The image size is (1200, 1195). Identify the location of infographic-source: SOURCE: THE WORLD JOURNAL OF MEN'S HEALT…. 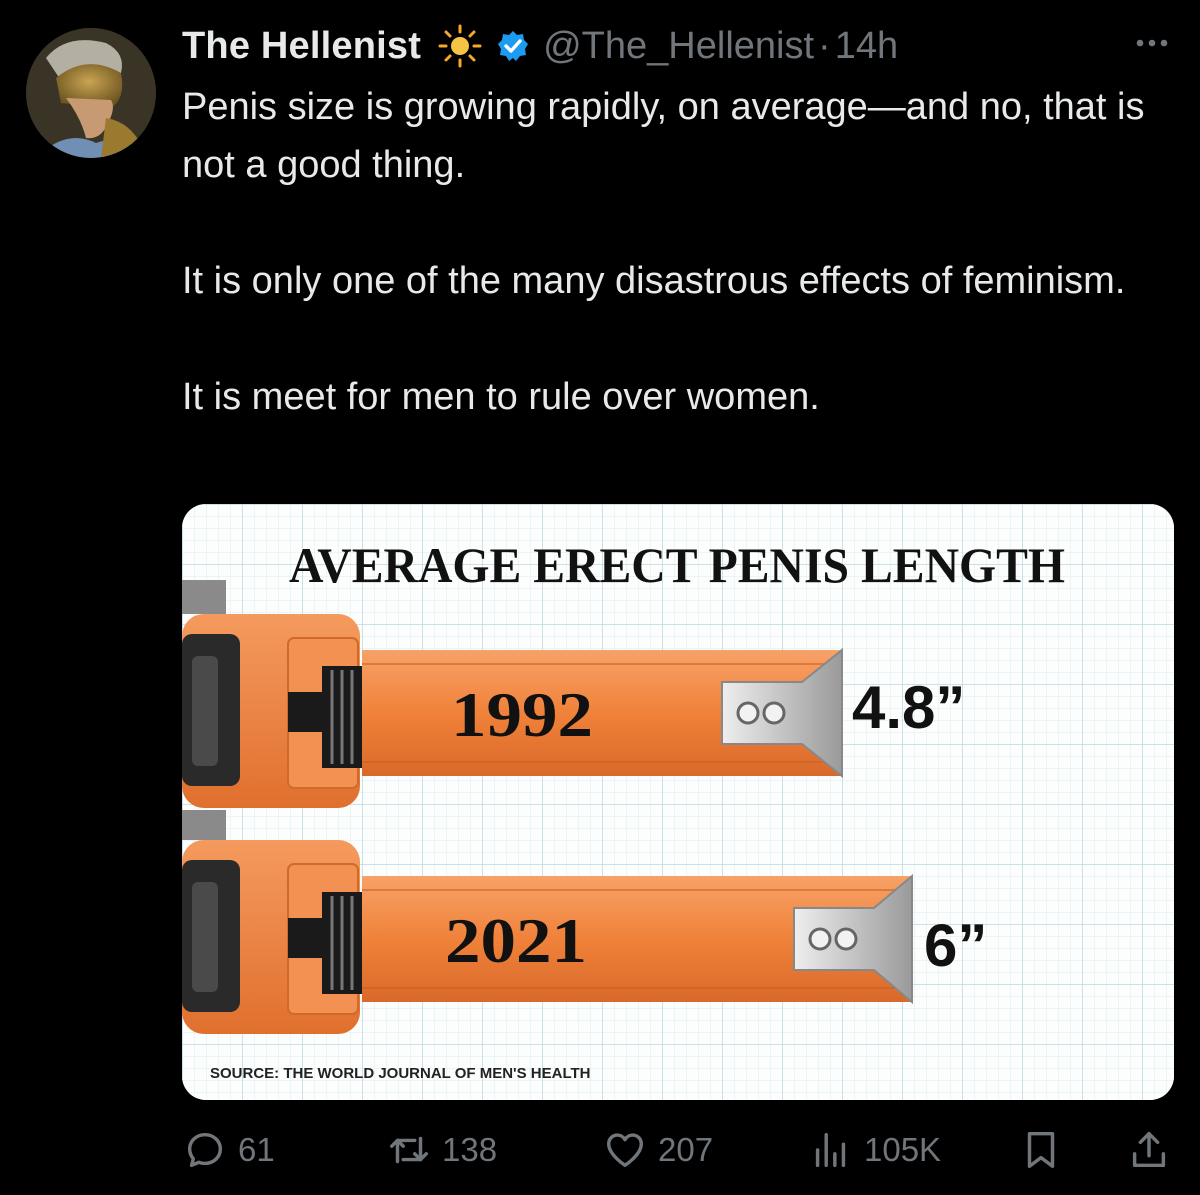
(400, 1073).